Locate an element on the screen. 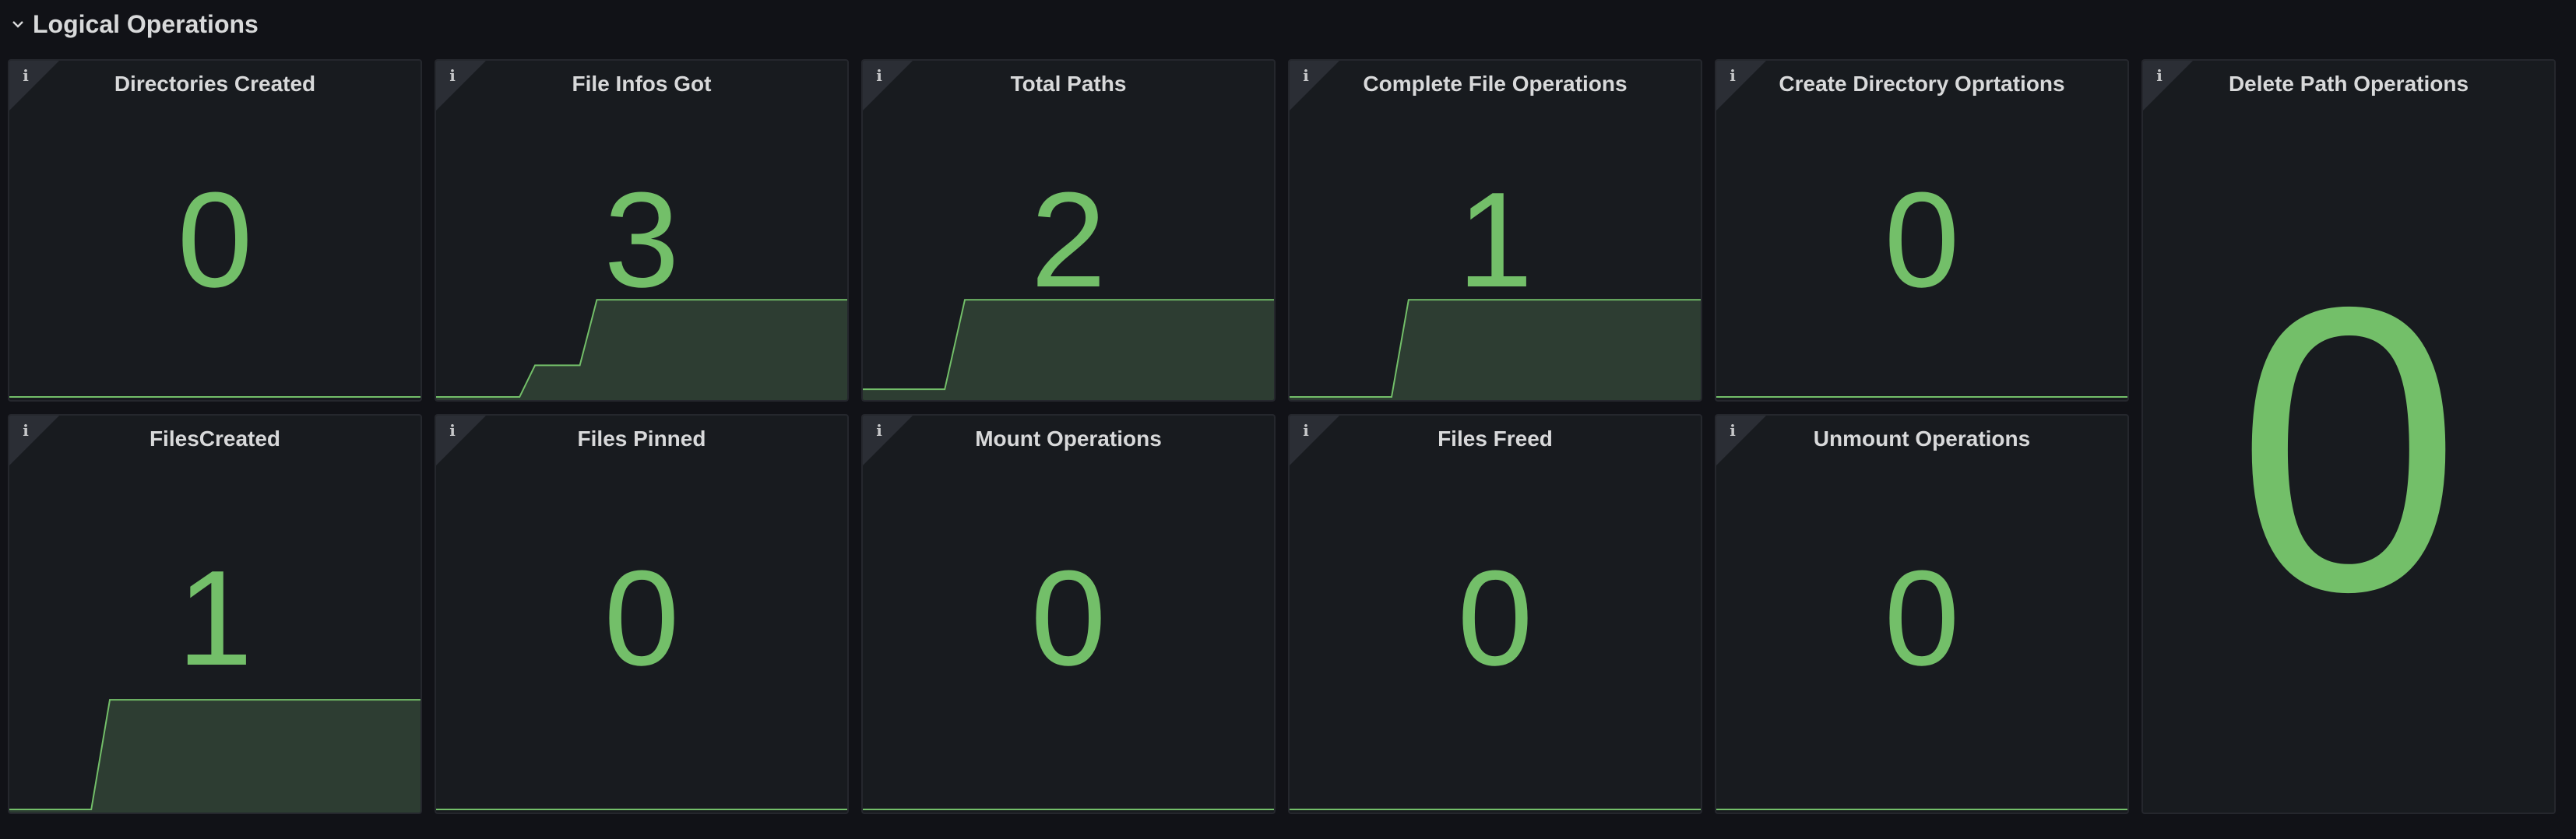  panel-files-freed: i Files Freed 0 is located at coordinates (1495, 614).